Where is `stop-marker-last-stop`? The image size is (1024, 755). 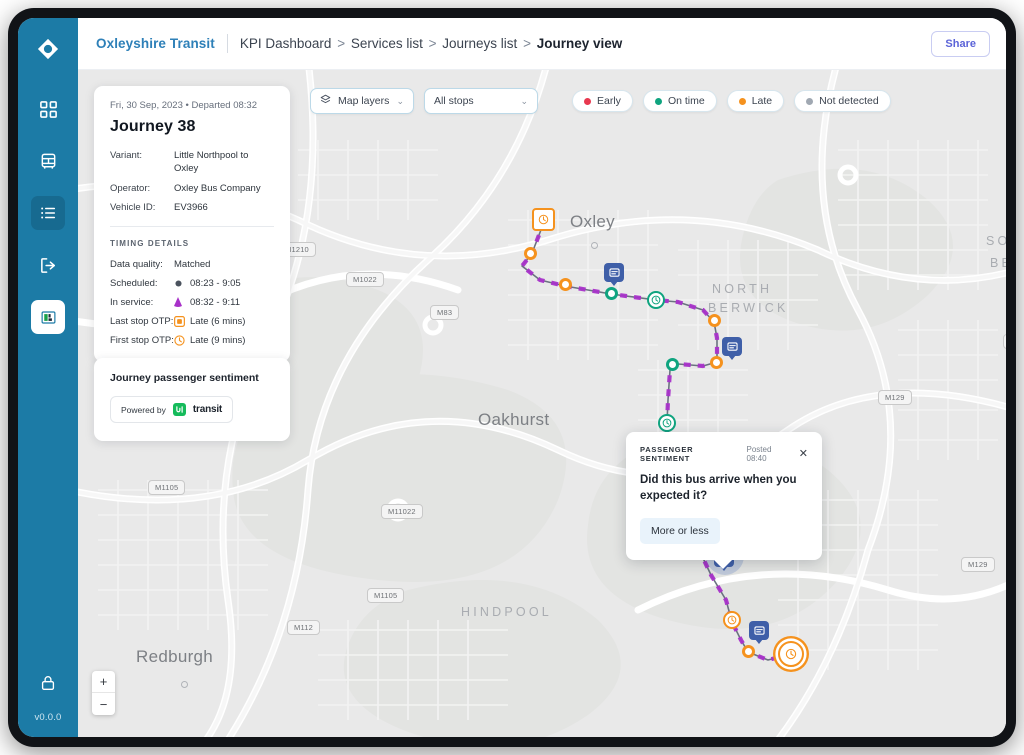 stop-marker-last-stop is located at coordinates (543, 219).